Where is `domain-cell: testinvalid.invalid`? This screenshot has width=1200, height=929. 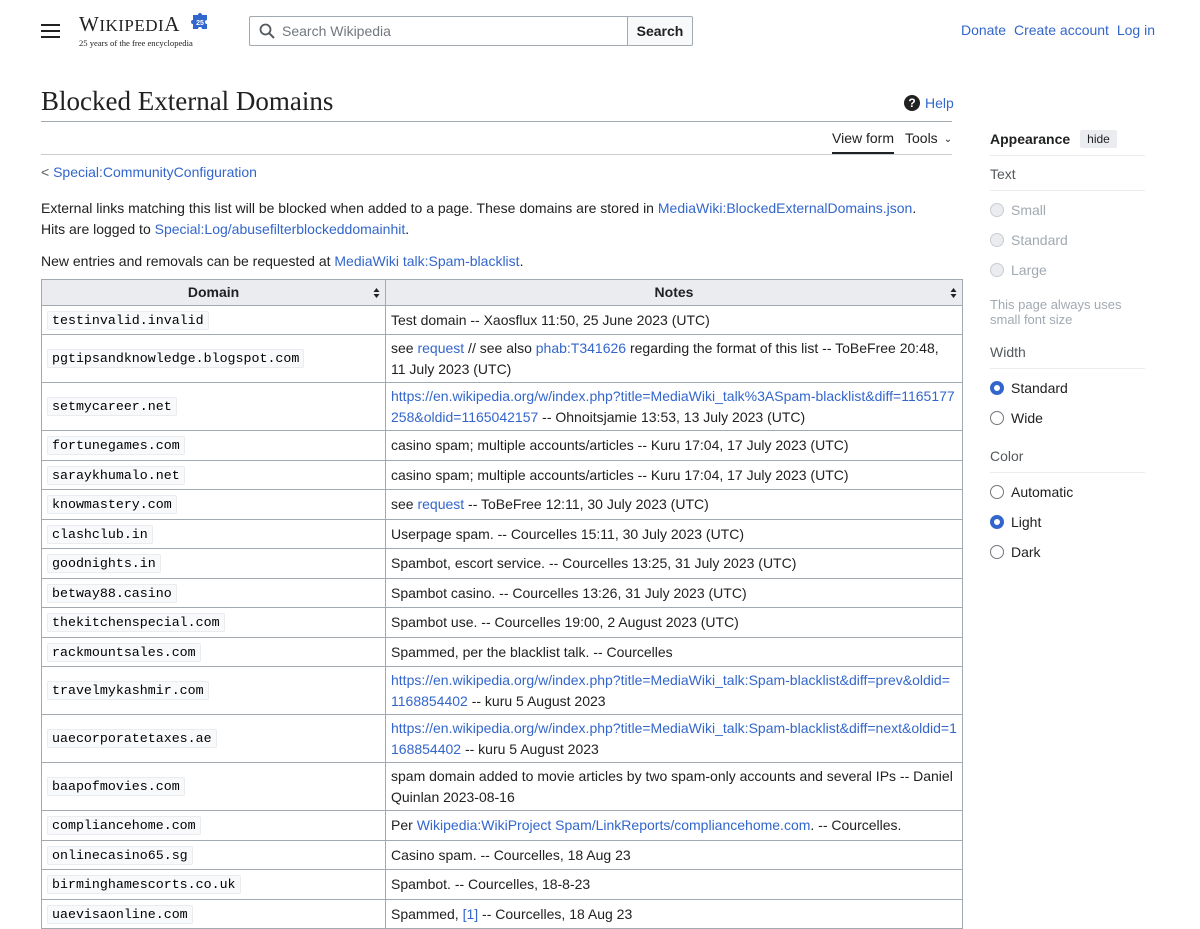
domain-cell: testinvalid.invalid is located at coordinates (213, 319).